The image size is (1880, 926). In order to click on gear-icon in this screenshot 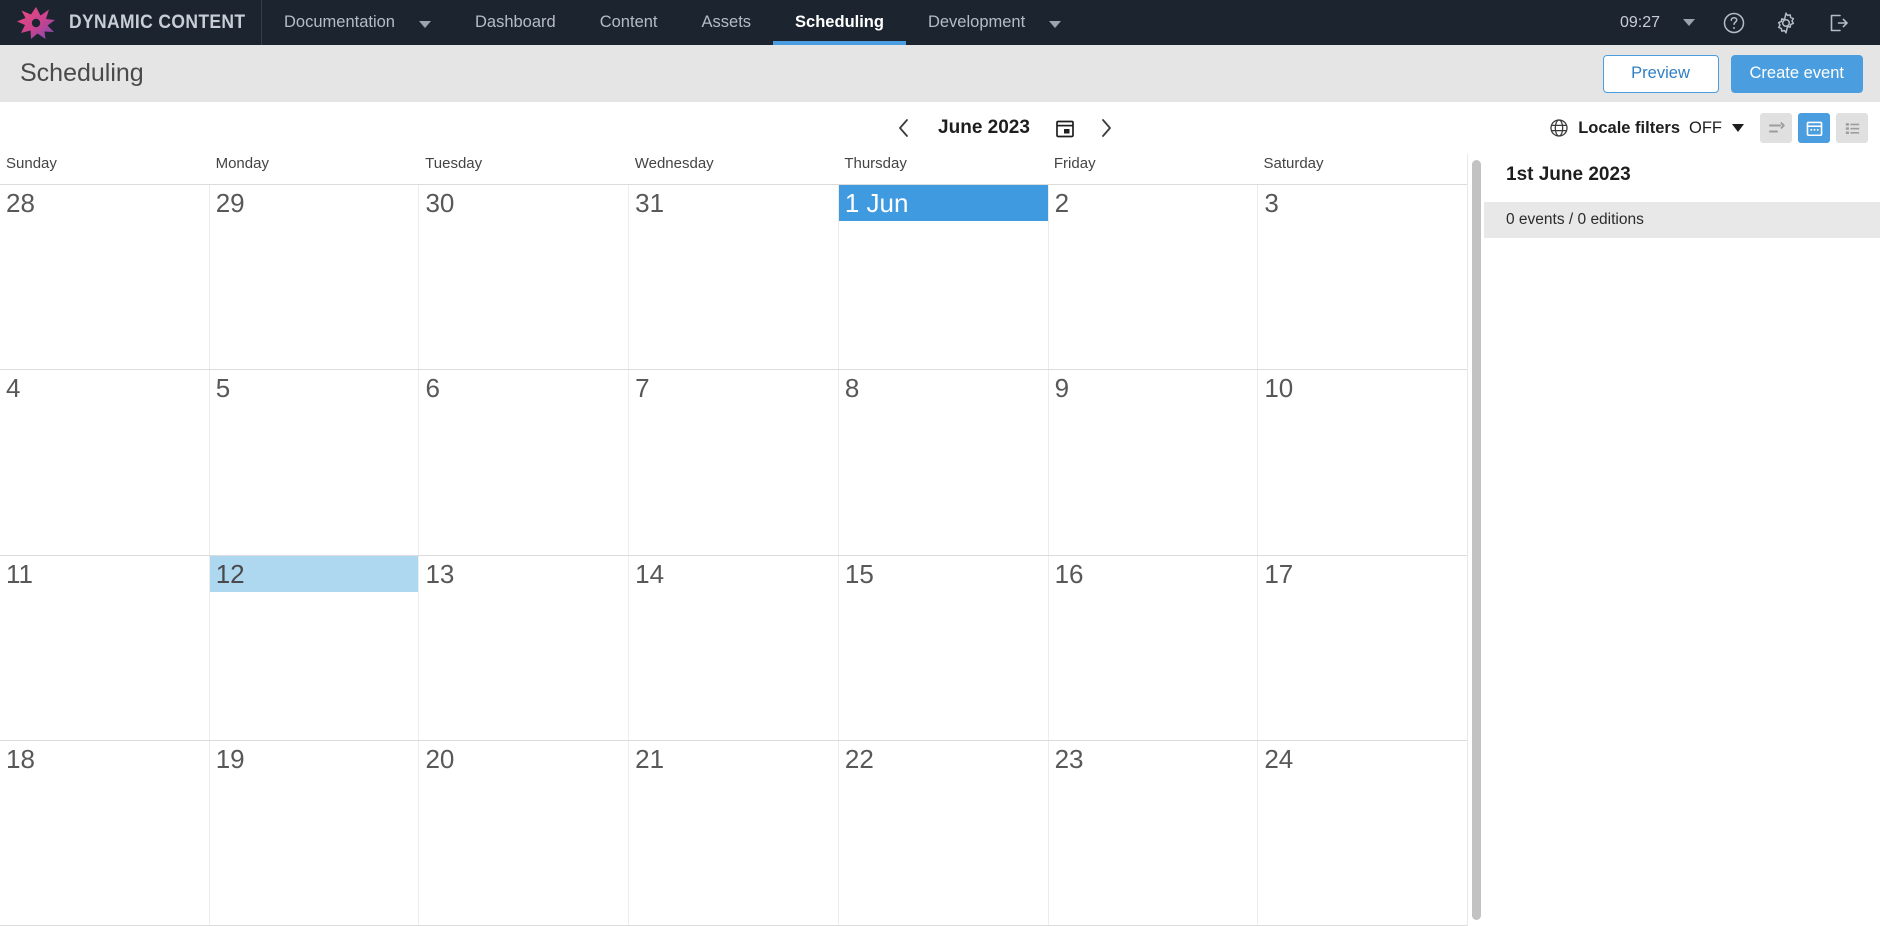, I will do `click(1786, 22)`.